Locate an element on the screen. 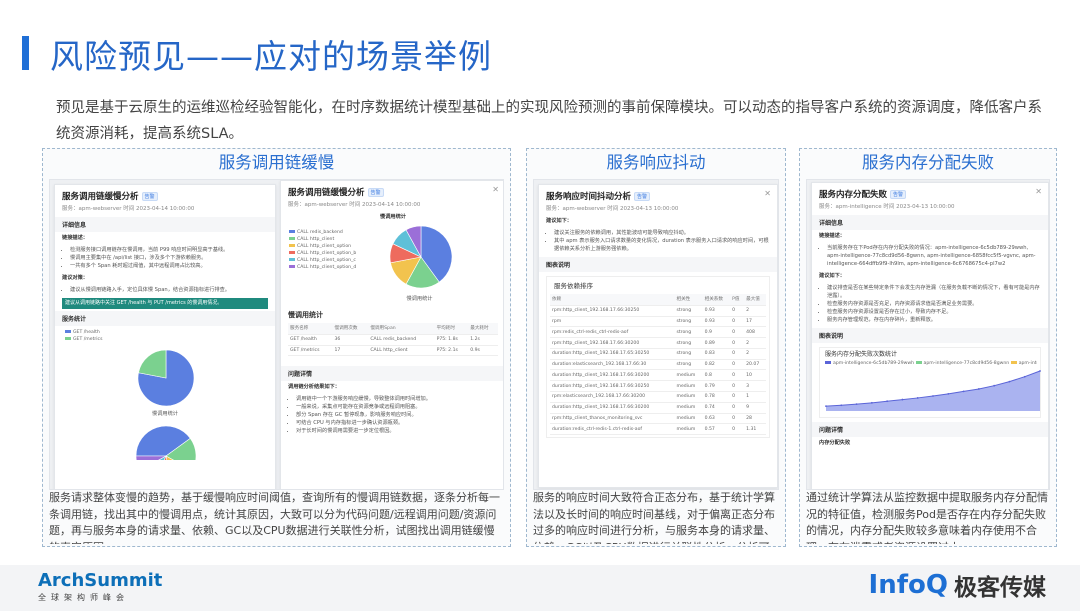 This screenshot has height=611, width=1080. list-item: 一般来说，采集点可能存在资源竞争或远程调用阻塞。 is located at coordinates (397, 407).